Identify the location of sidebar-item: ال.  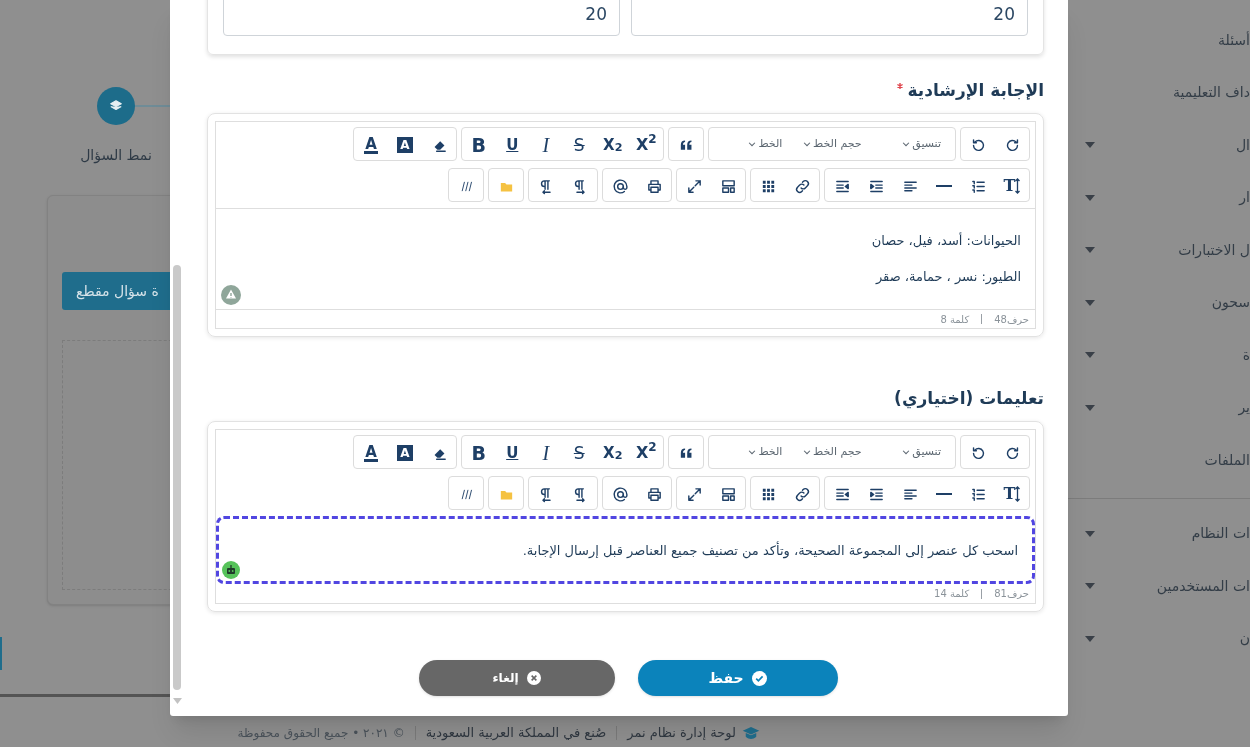
(1242, 145).